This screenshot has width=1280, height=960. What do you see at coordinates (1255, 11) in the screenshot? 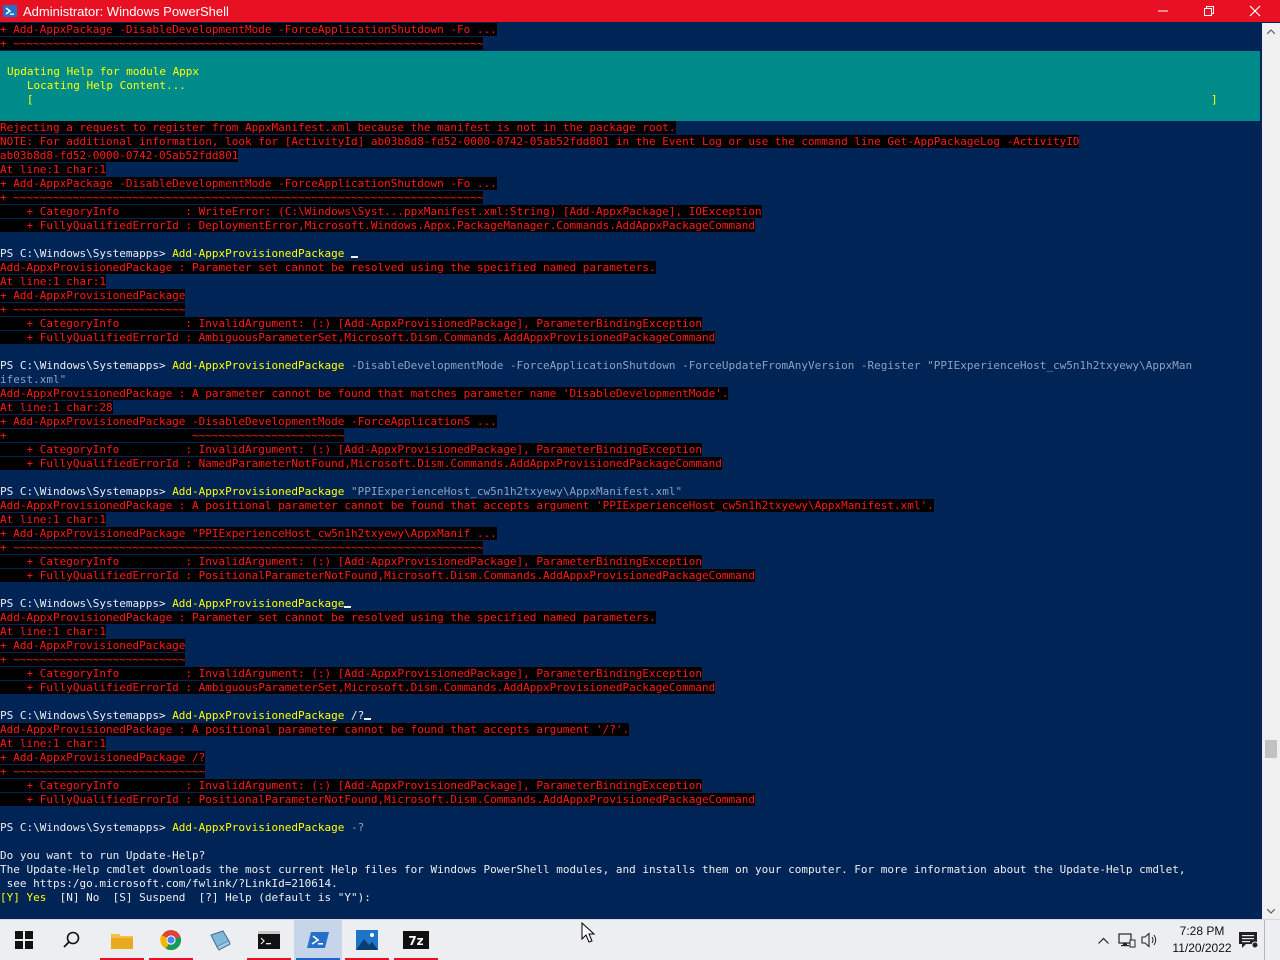
I see `close-button` at bounding box center [1255, 11].